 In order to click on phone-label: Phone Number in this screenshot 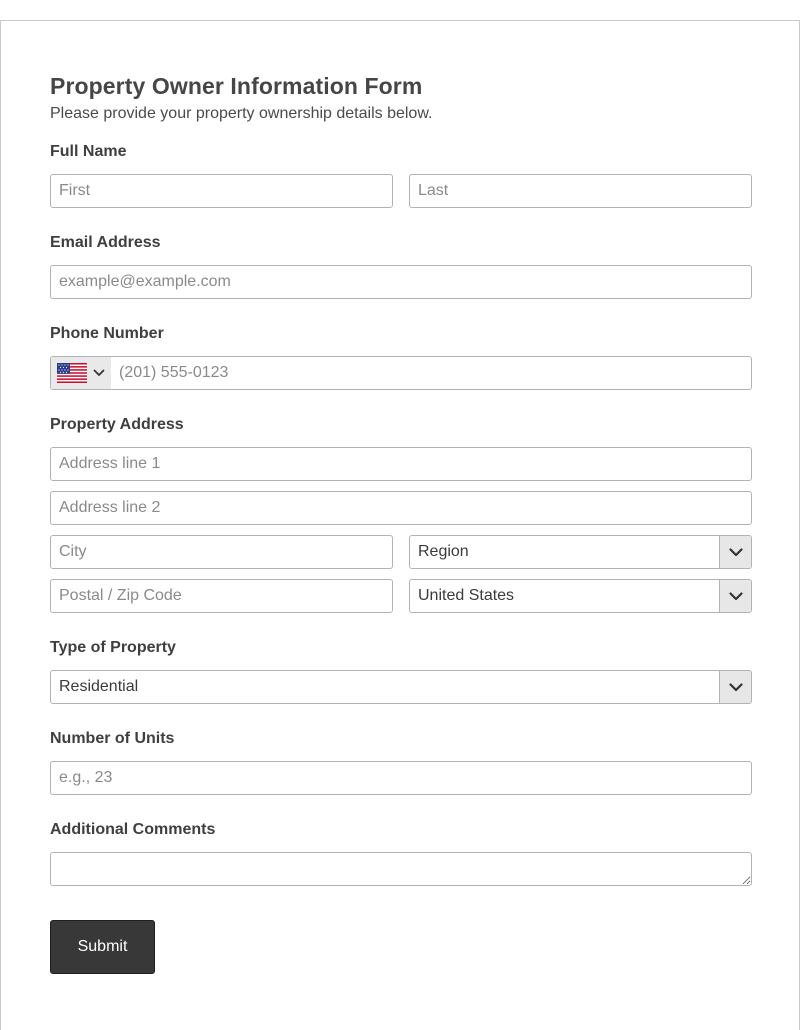, I will do `click(107, 333)`.